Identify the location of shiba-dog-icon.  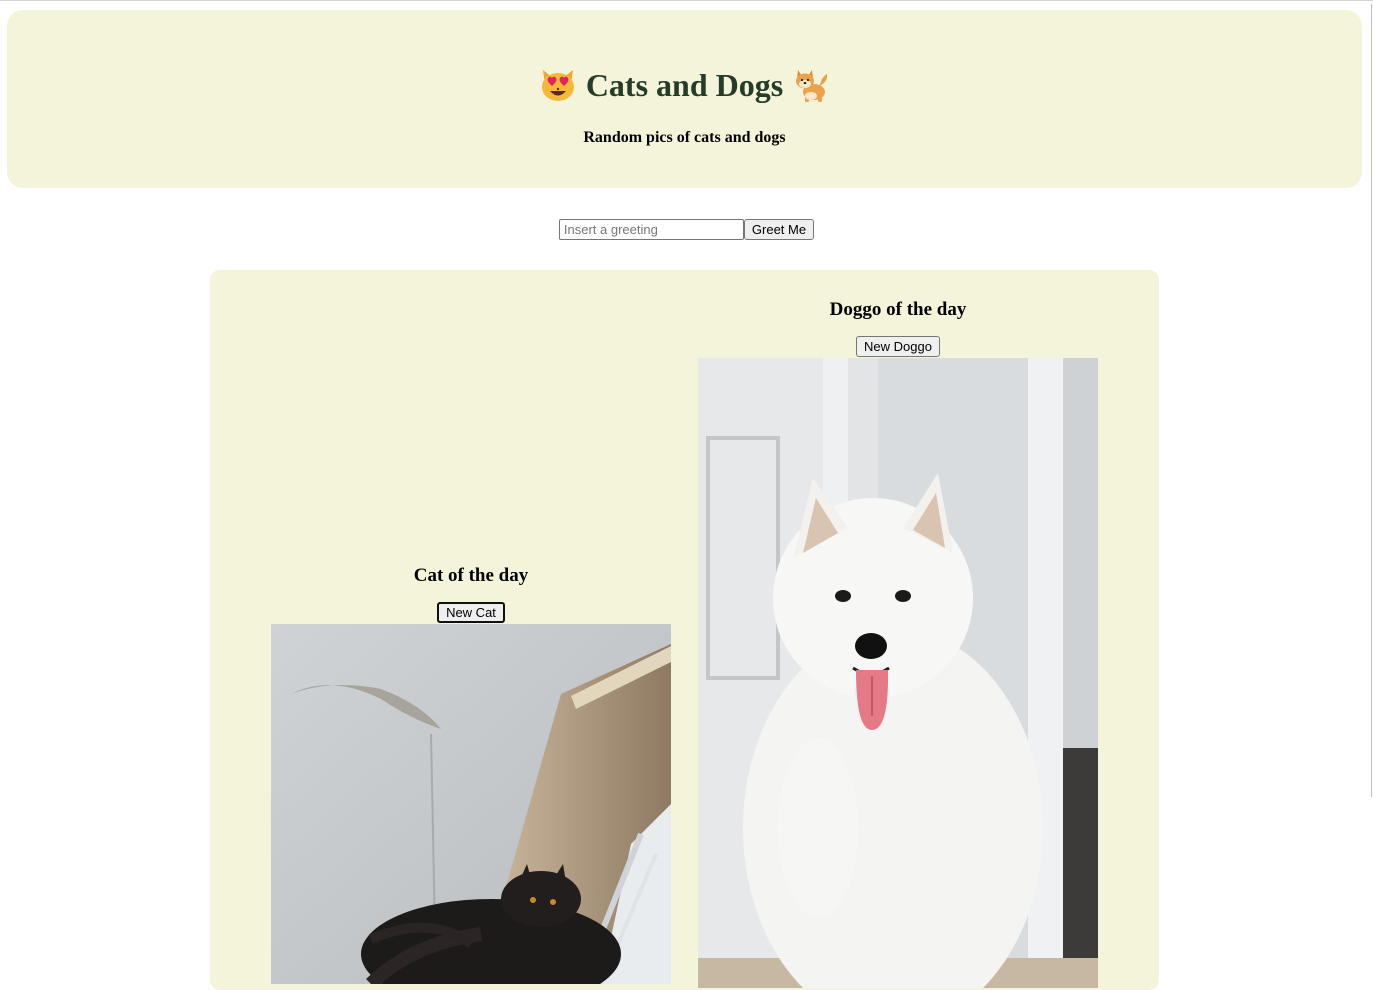
(811, 85).